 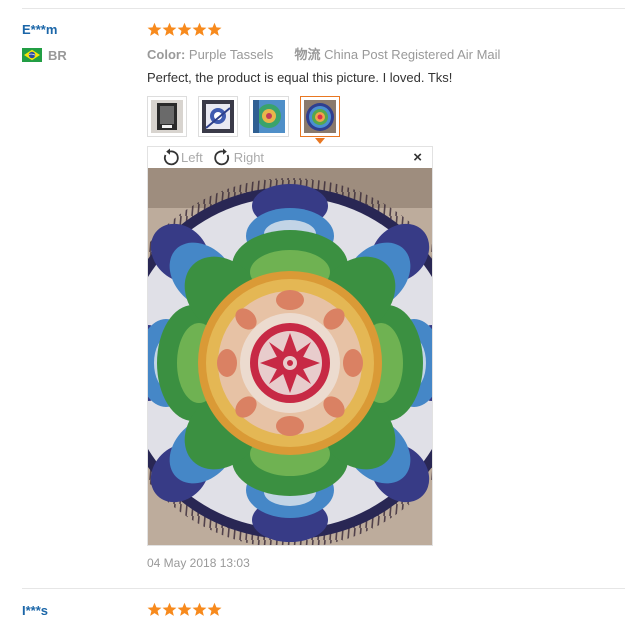 I want to click on reviewer-country: BR, so click(x=44, y=55).